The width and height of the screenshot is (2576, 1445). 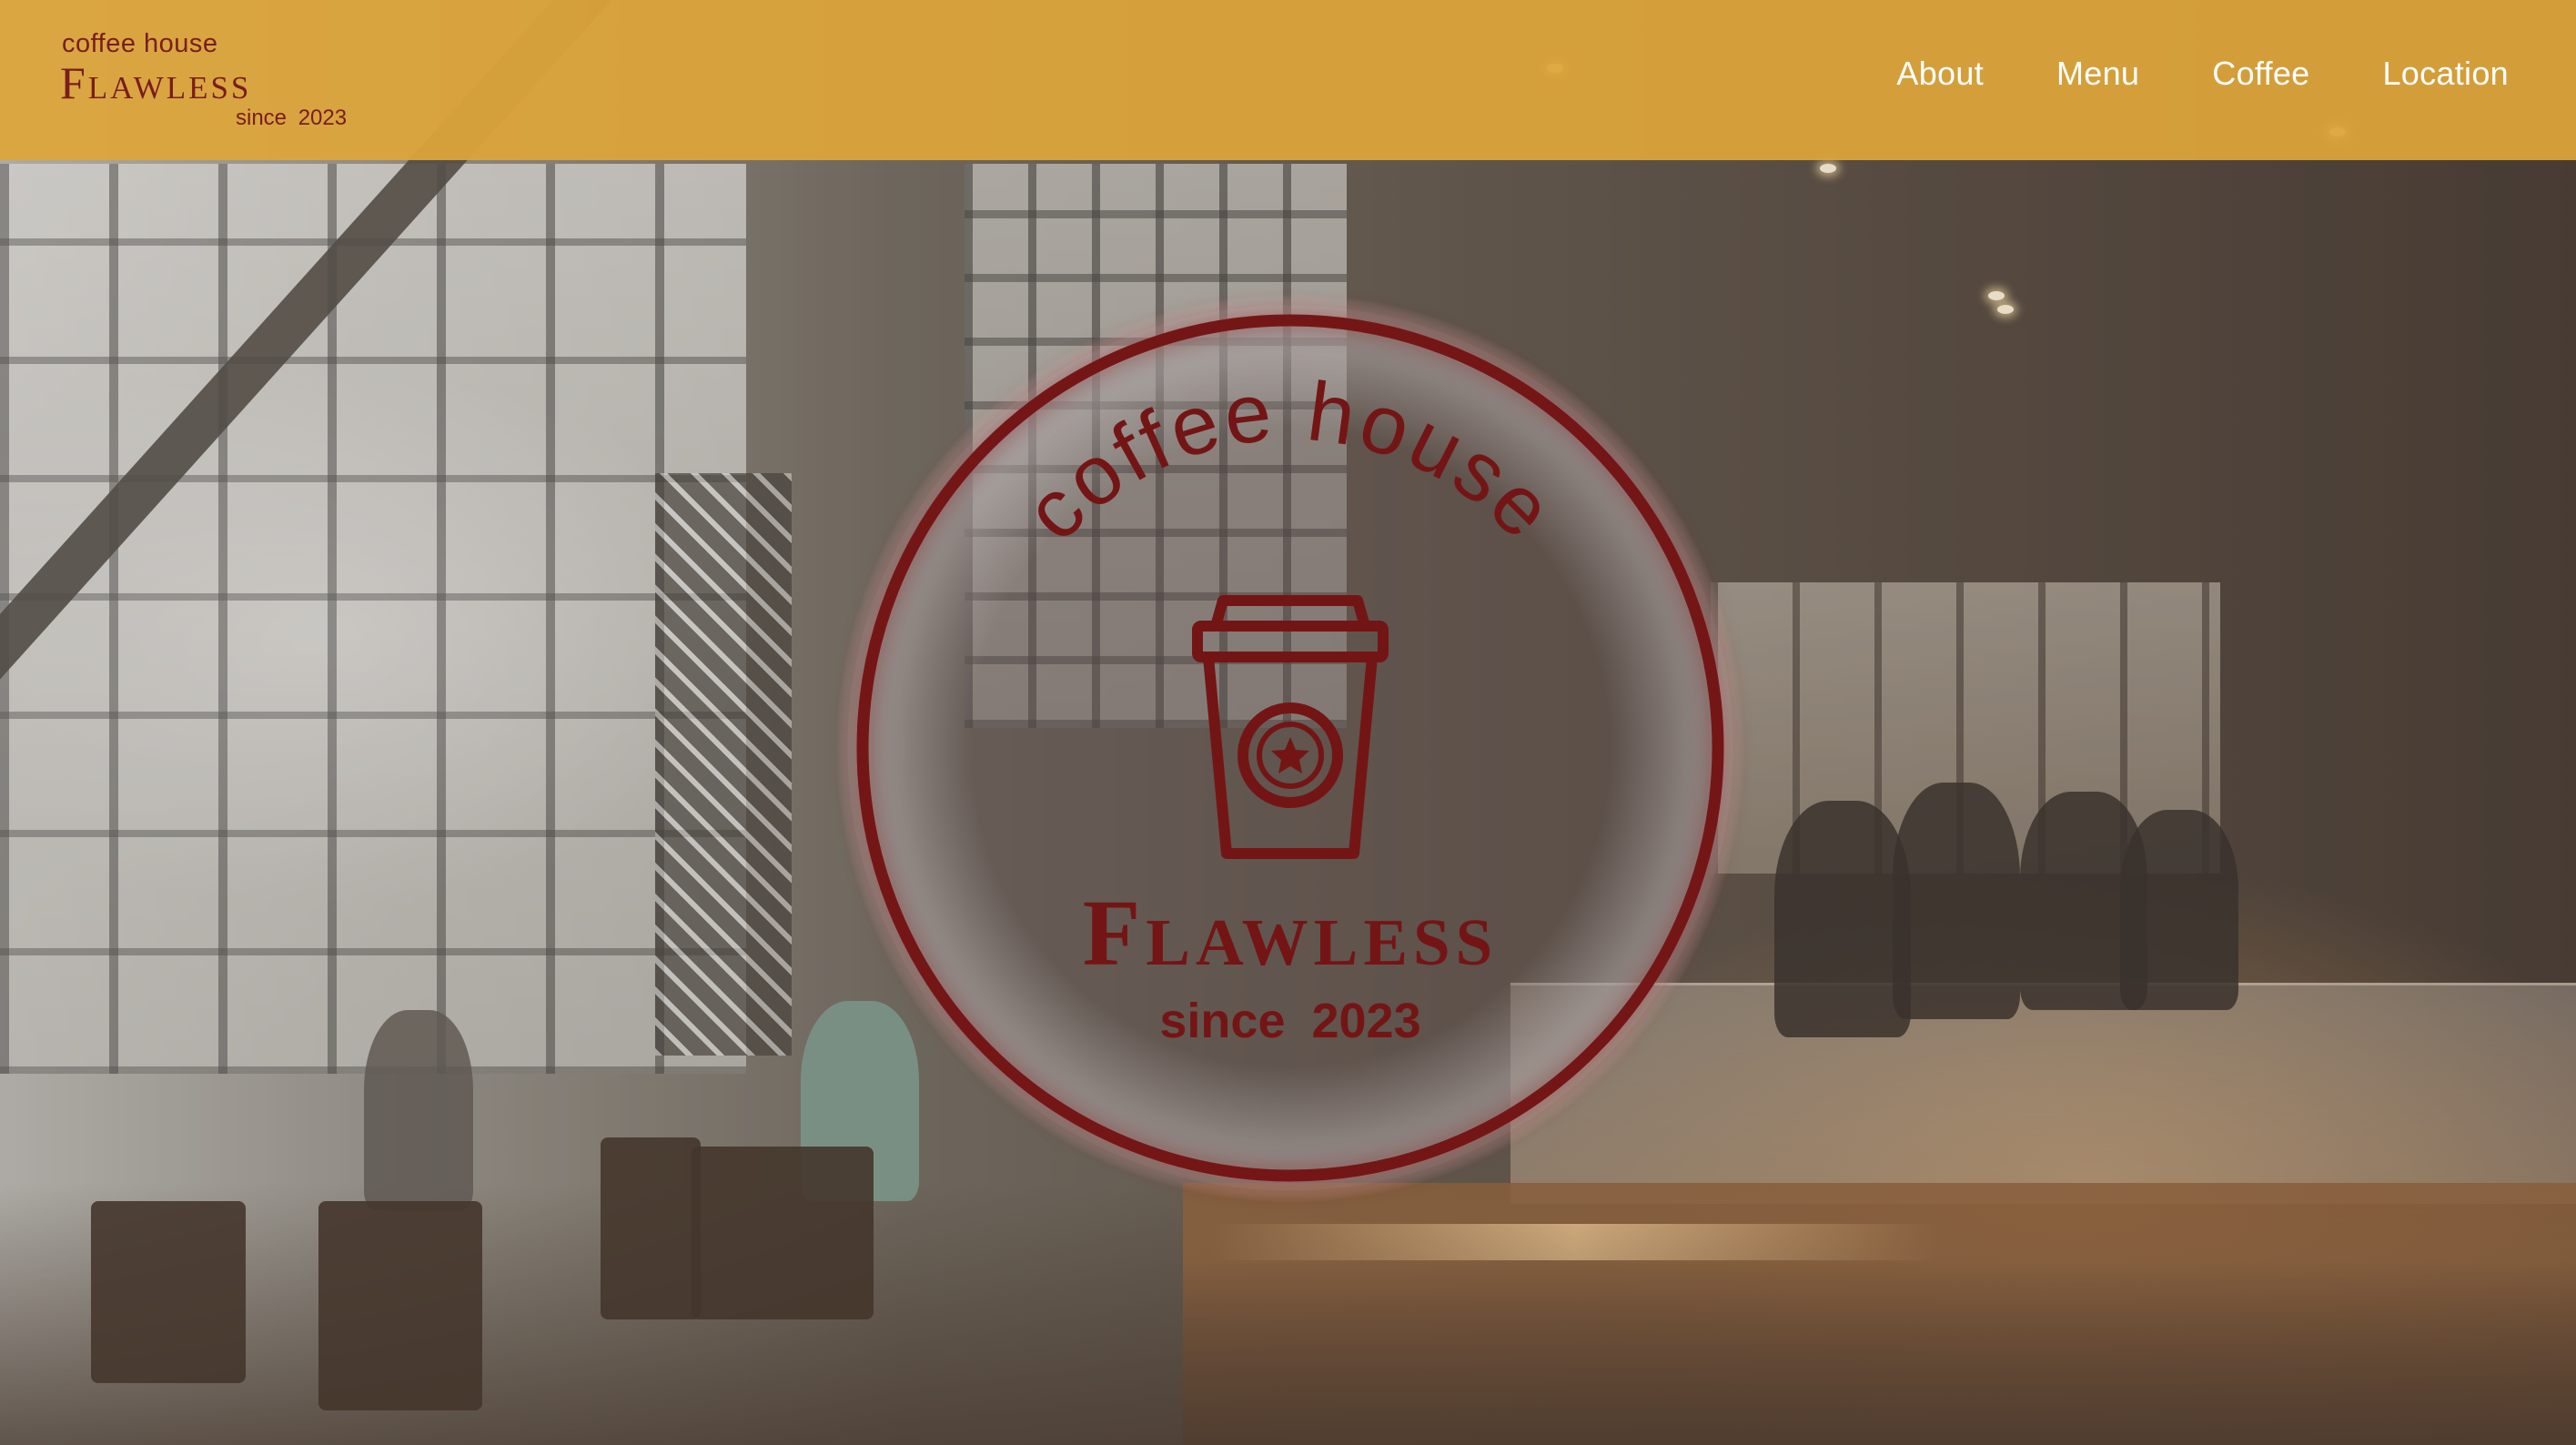 What do you see at coordinates (1940, 74) in the screenshot?
I see `nav-link-about: About` at bounding box center [1940, 74].